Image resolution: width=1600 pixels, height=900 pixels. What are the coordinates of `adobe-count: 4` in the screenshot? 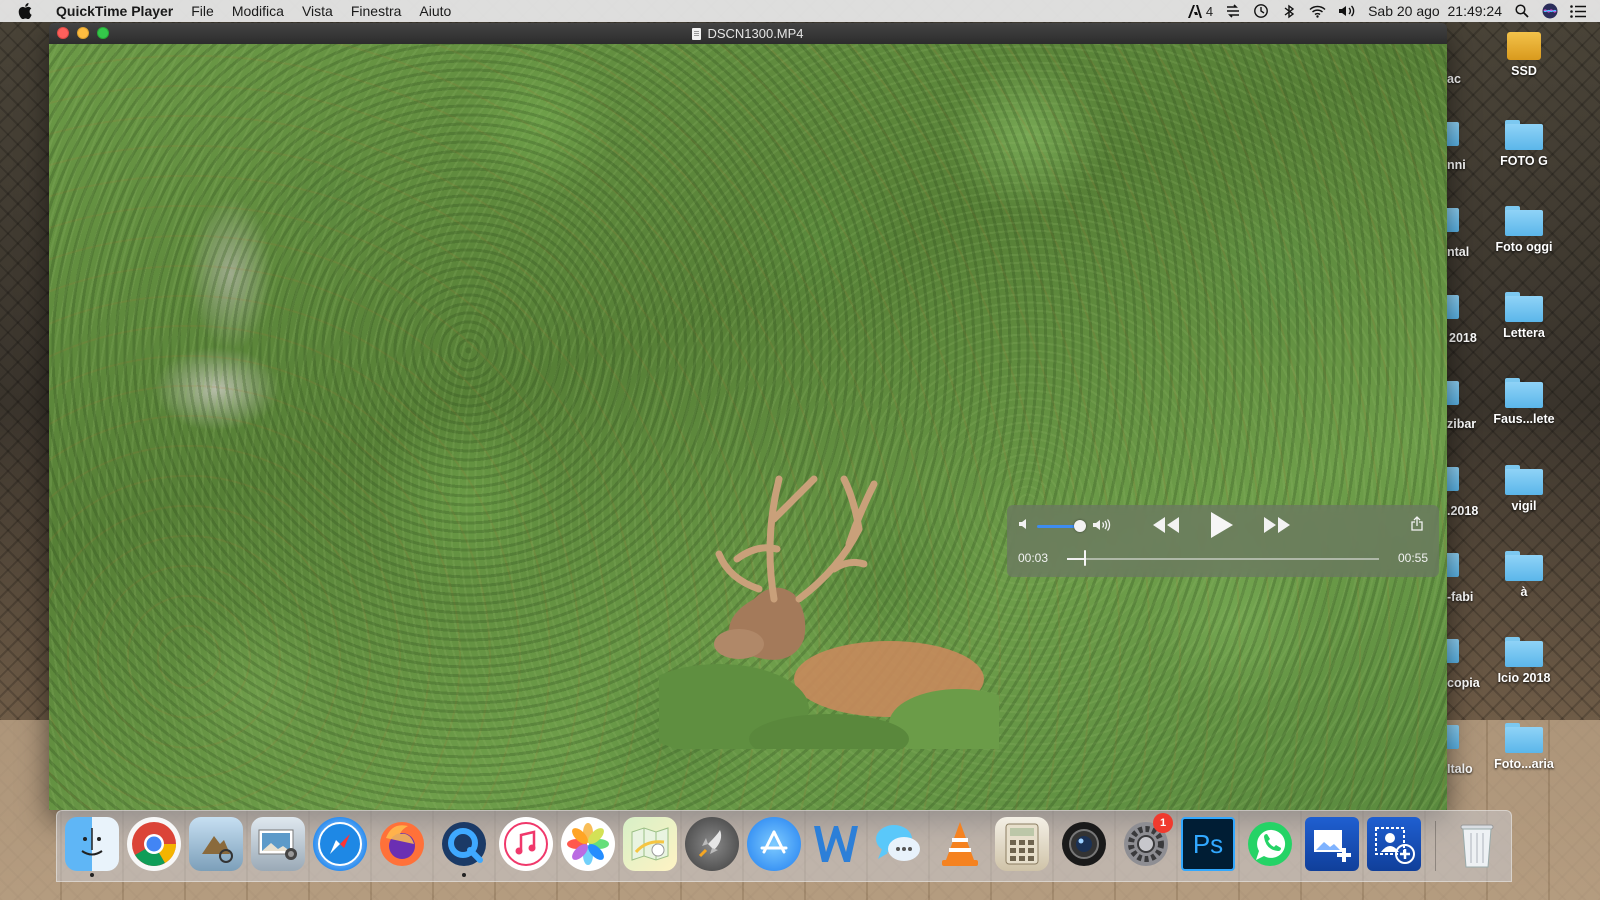 It's located at (1209, 11).